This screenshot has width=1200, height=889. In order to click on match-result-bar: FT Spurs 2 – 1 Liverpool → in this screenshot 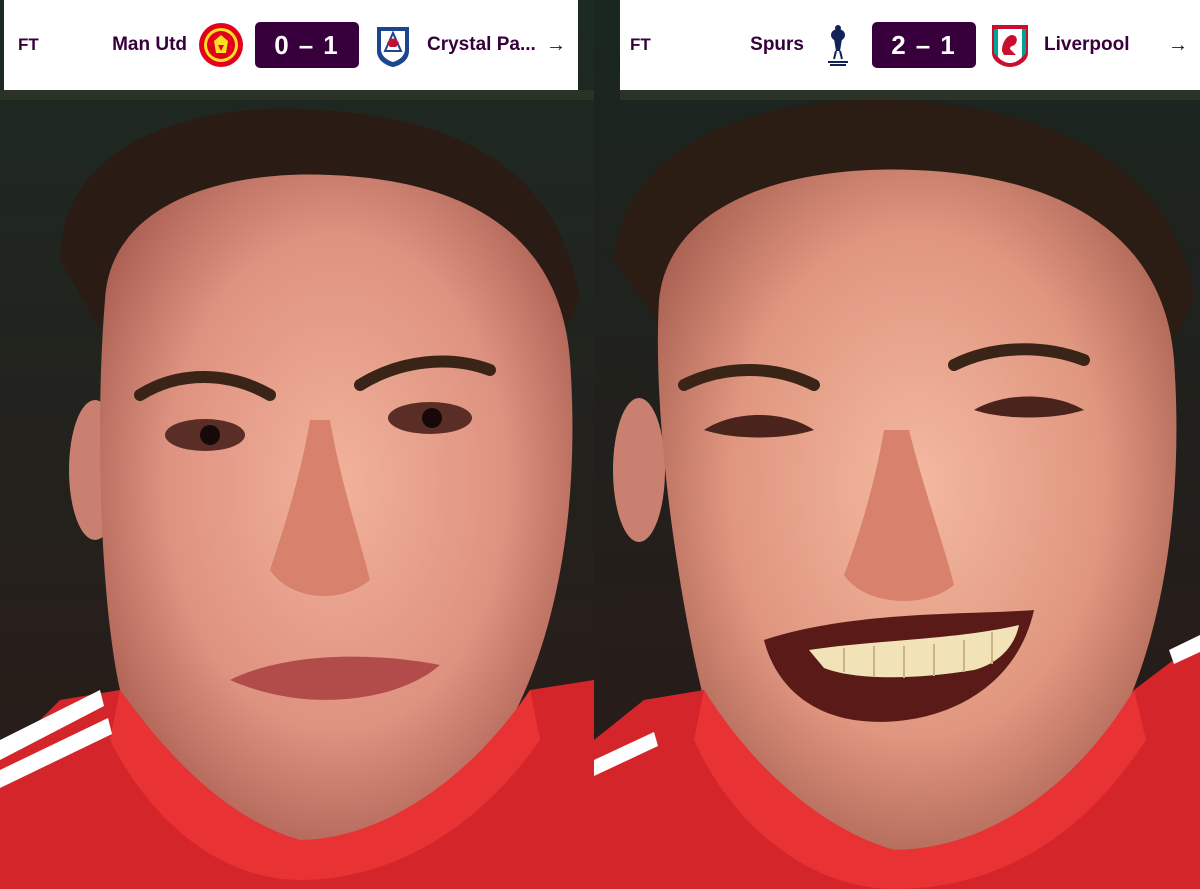, I will do `click(910, 45)`.